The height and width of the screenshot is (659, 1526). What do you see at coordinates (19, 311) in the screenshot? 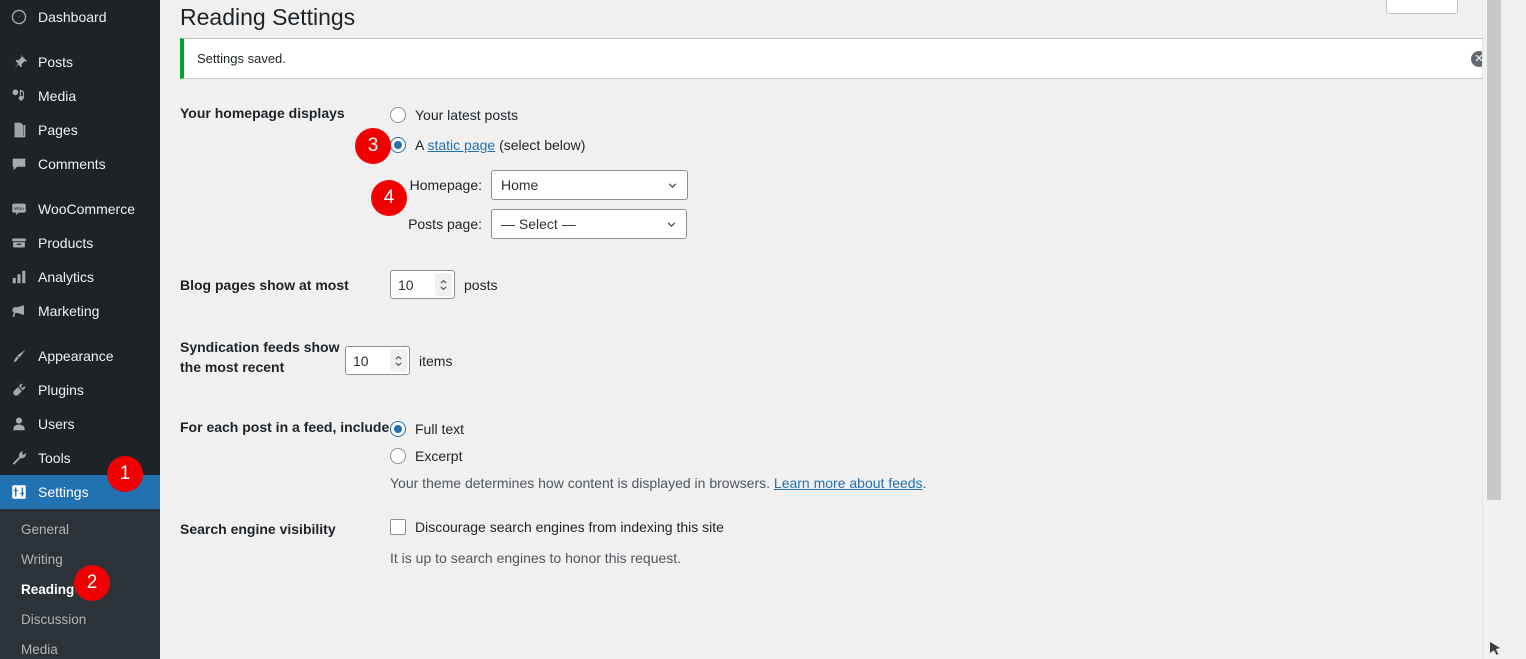
I see `megaphone-icon` at bounding box center [19, 311].